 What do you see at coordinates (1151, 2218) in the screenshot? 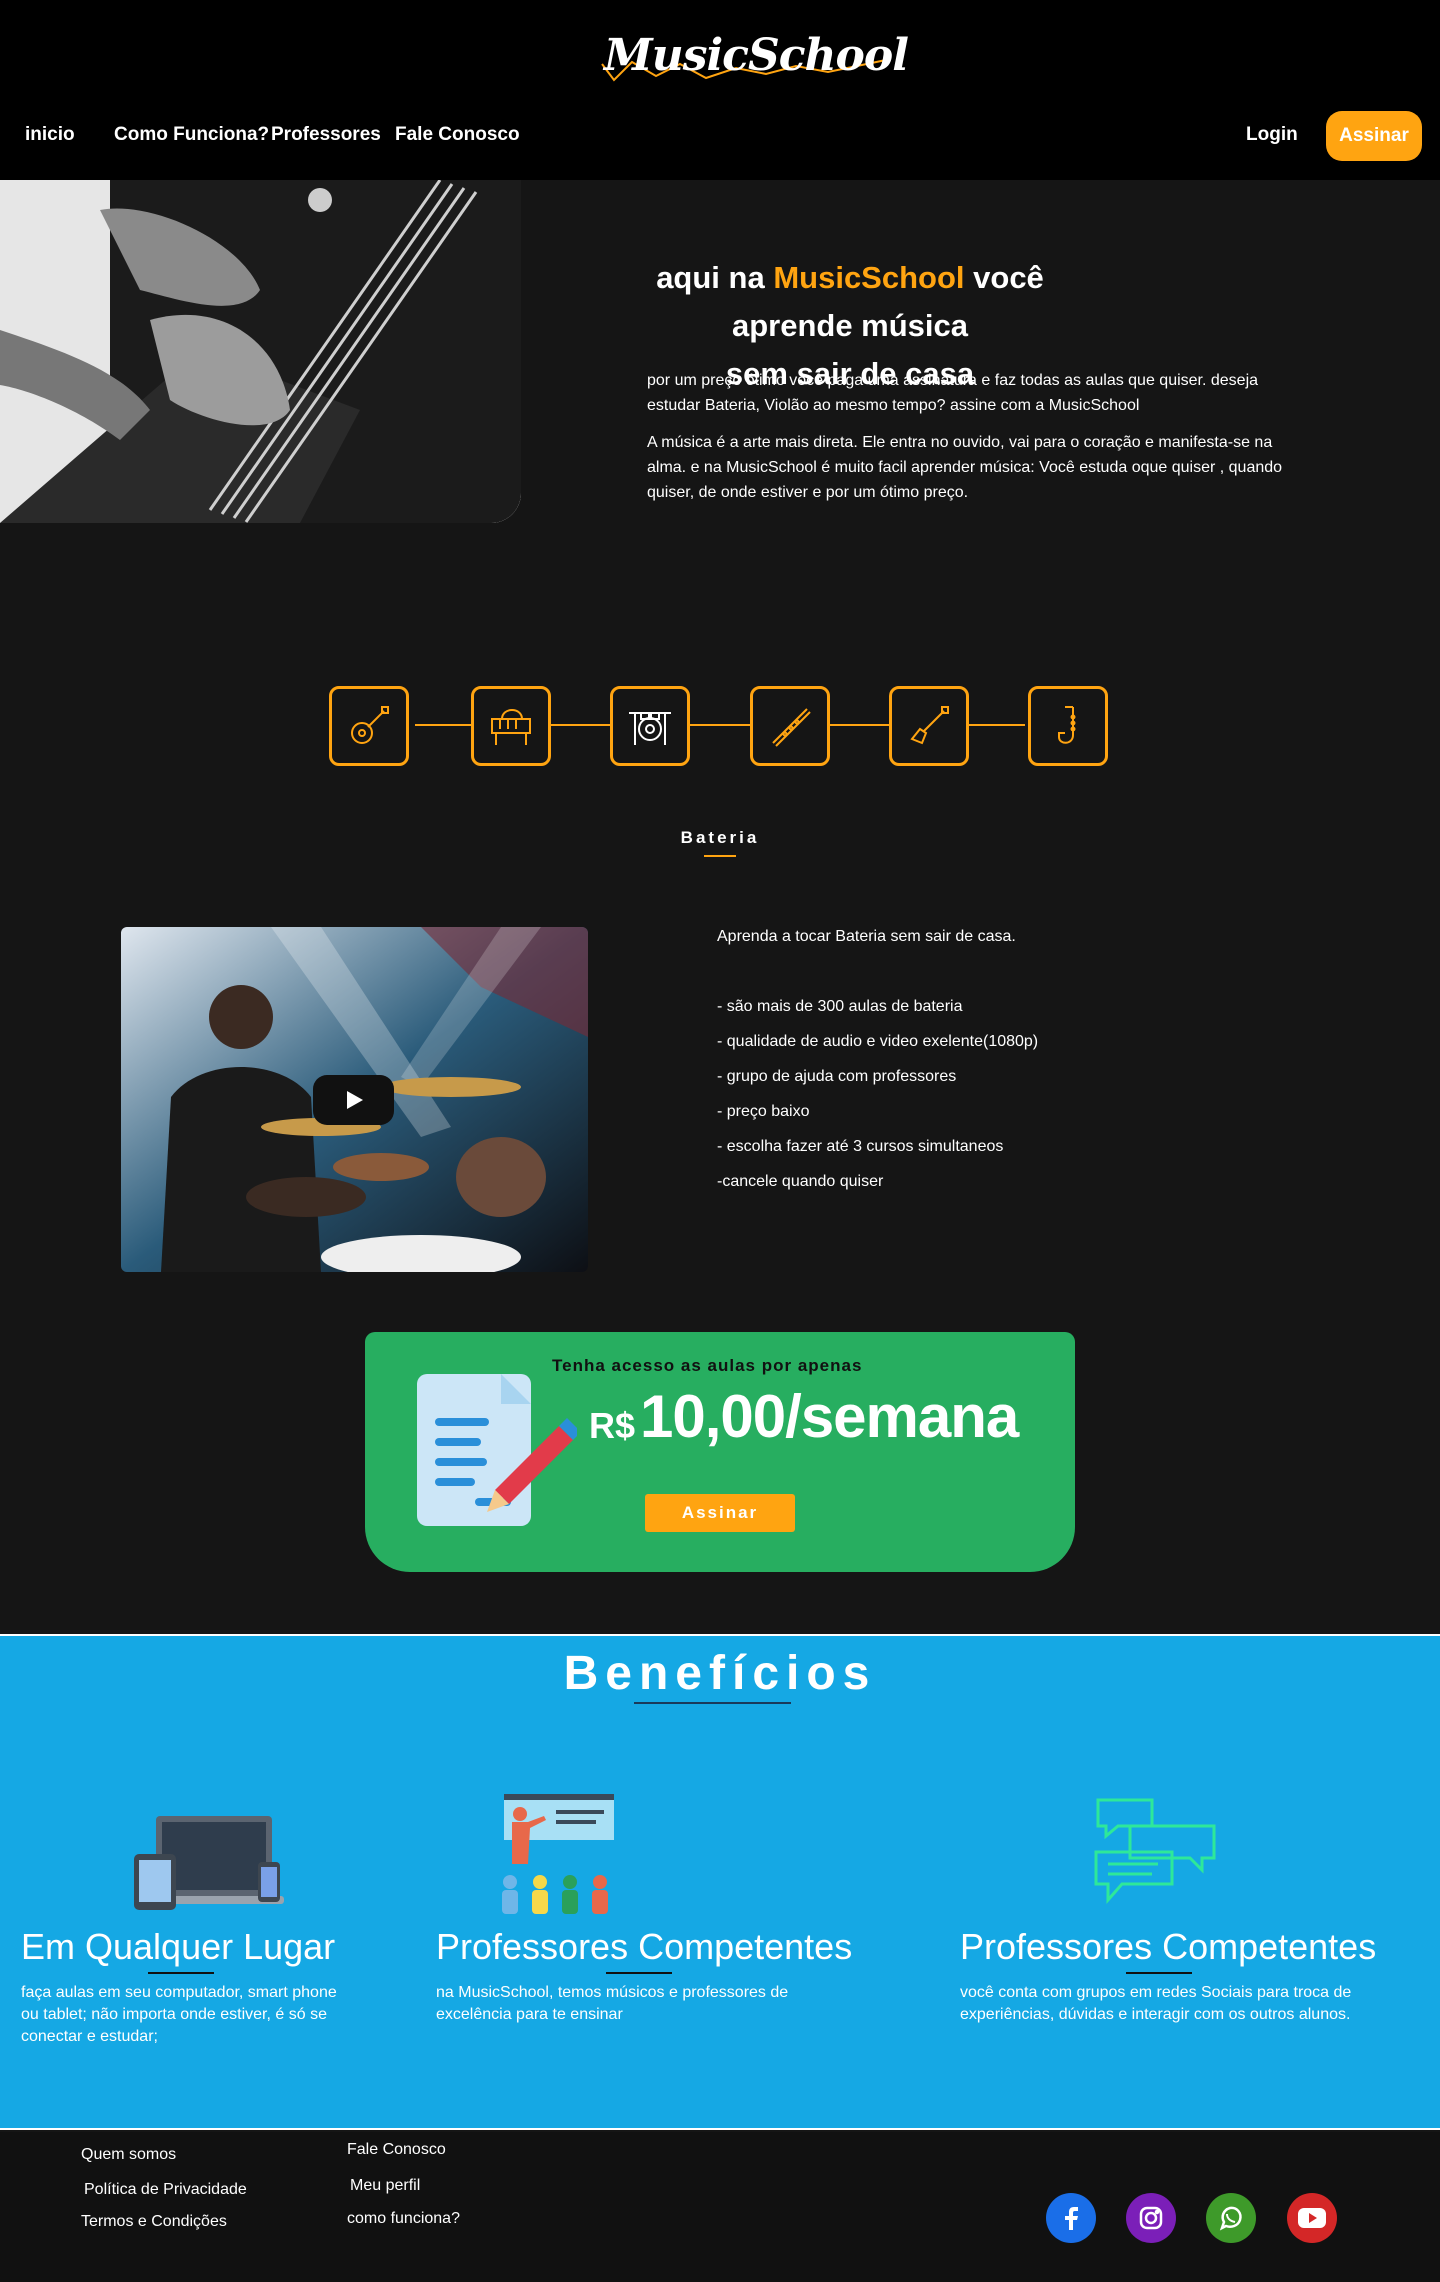
I see `instagram-icon` at bounding box center [1151, 2218].